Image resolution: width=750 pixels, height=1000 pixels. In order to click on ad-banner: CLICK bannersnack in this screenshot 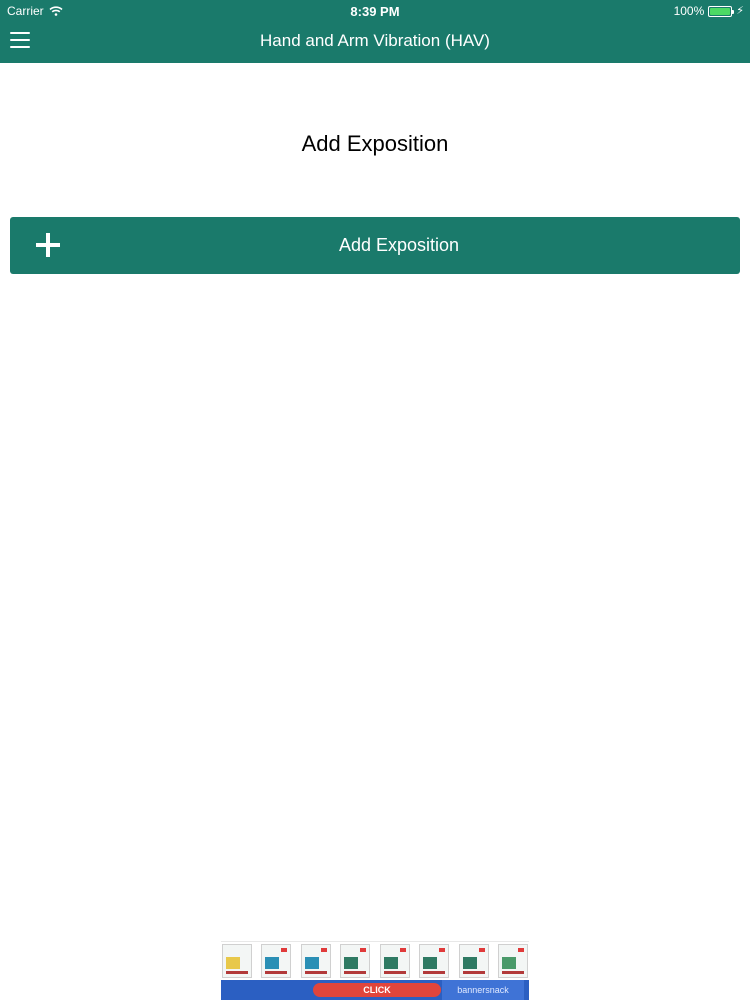, I will do `click(375, 970)`.